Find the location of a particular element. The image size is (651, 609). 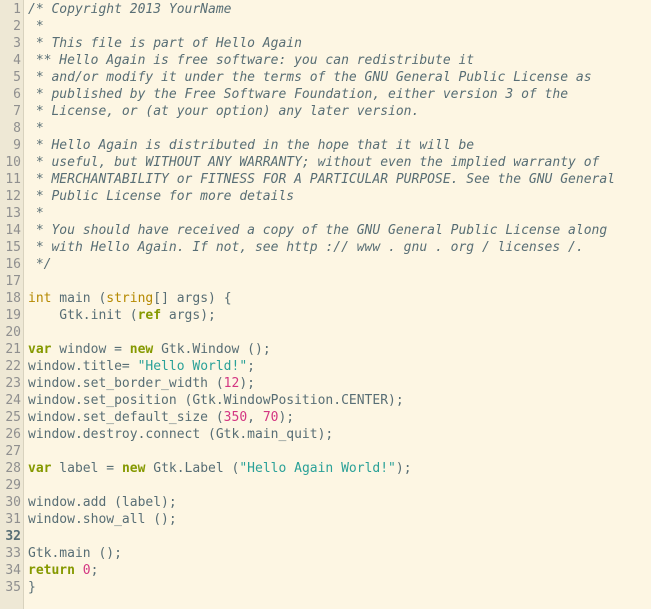

line-number: 11 is located at coordinates (13, 179).